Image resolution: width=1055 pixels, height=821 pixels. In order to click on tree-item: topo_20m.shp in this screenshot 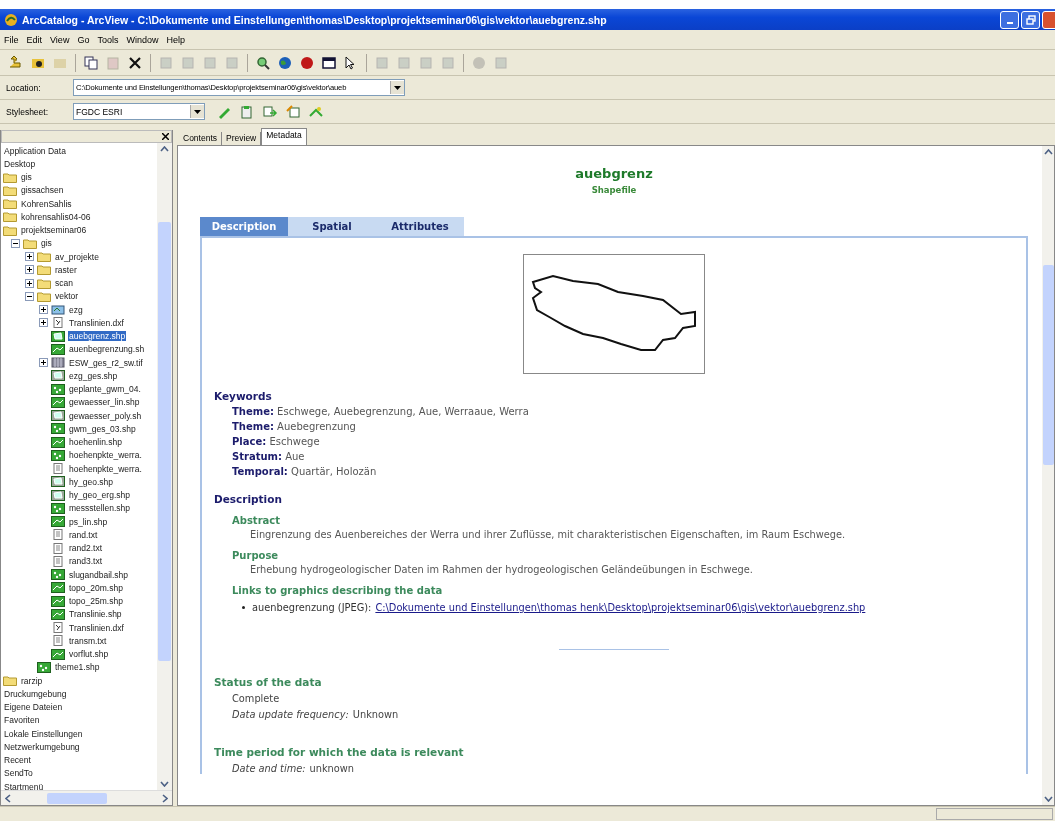, I will do `click(96, 587)`.